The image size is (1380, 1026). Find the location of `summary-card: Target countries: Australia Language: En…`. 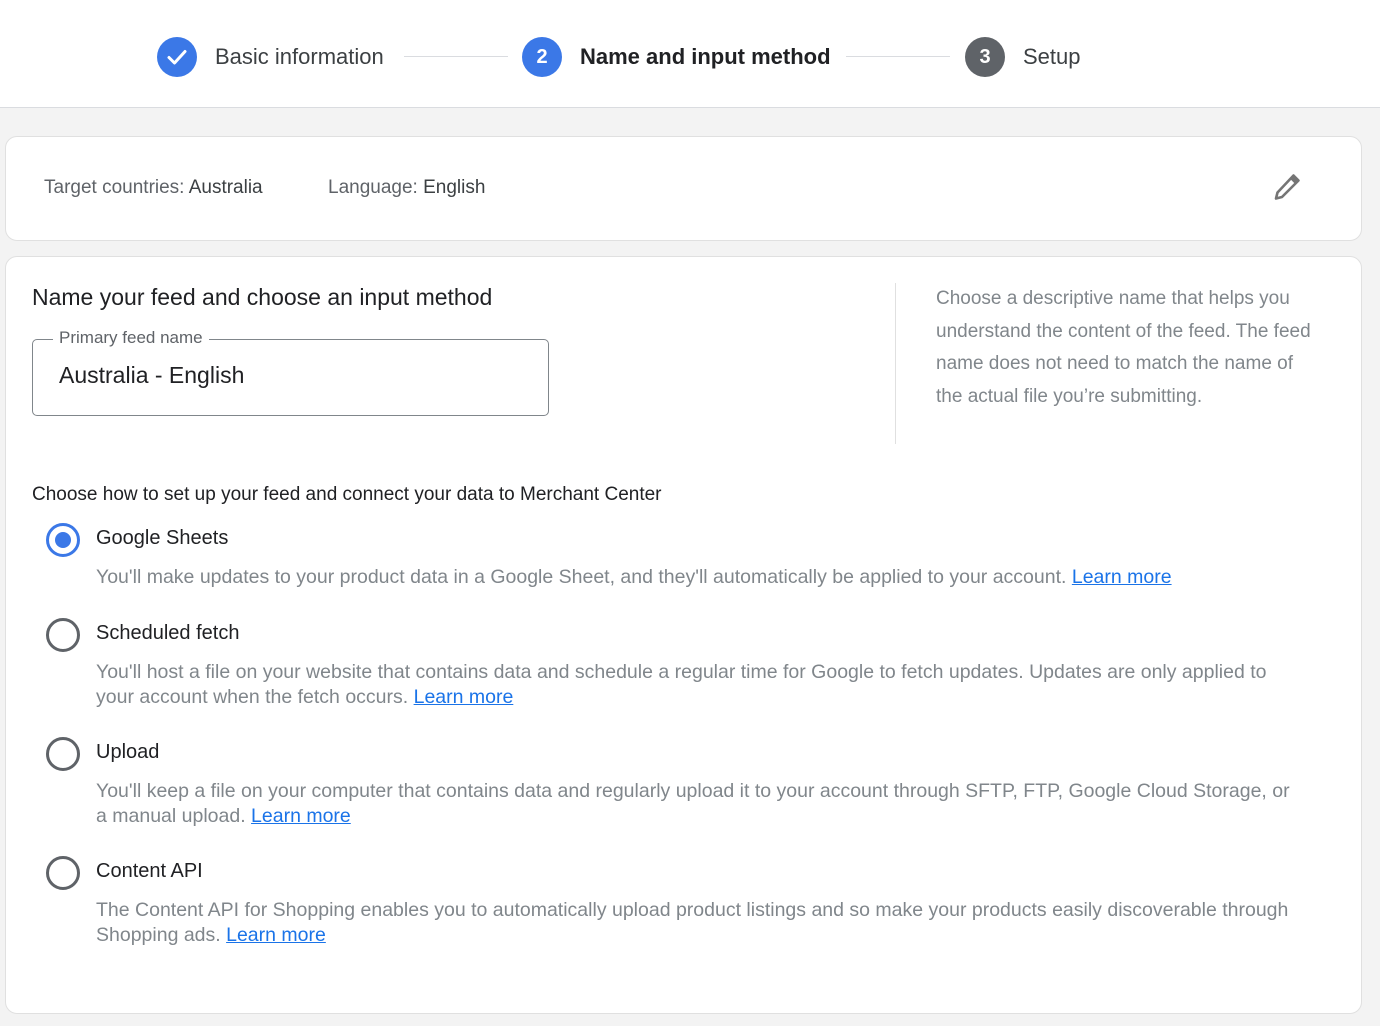

summary-card: Target countries: Australia Language: En… is located at coordinates (683, 188).